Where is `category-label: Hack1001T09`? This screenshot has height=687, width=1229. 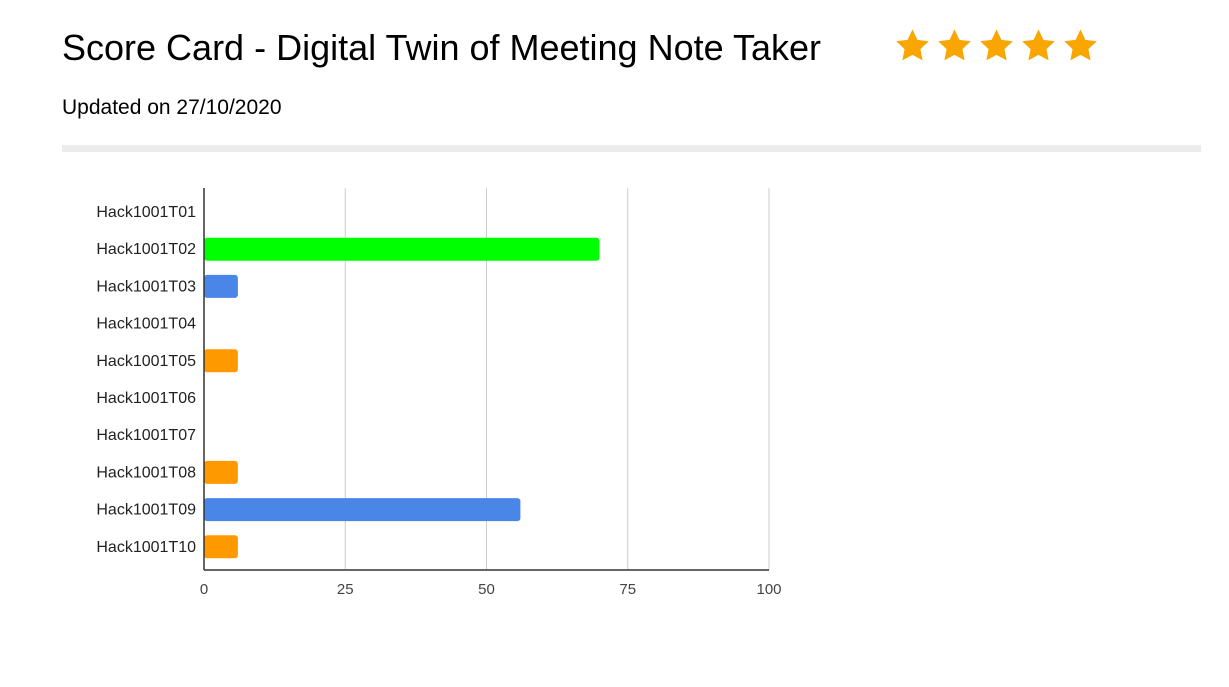 category-label: Hack1001T09 is located at coordinates (146, 510).